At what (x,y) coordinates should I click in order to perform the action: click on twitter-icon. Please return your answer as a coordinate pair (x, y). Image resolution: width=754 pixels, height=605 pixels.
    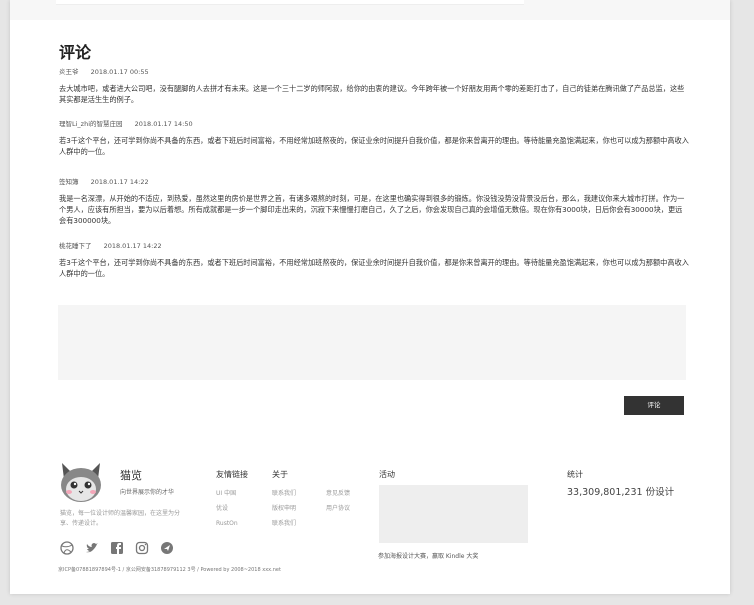
    Looking at the image, I should click on (92, 548).